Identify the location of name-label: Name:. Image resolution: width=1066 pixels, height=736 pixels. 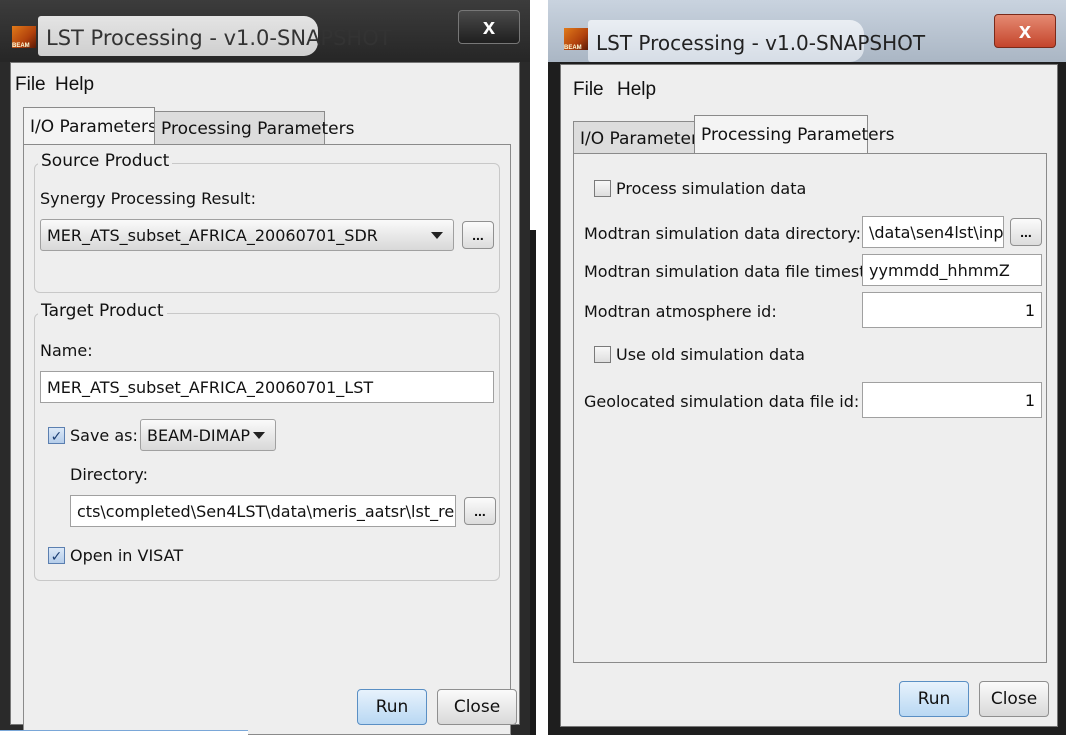
(66, 350).